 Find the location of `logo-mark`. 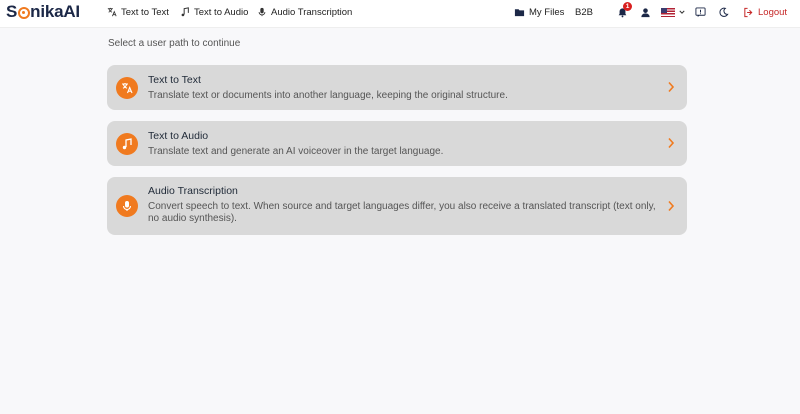

logo-mark is located at coordinates (23, 13).